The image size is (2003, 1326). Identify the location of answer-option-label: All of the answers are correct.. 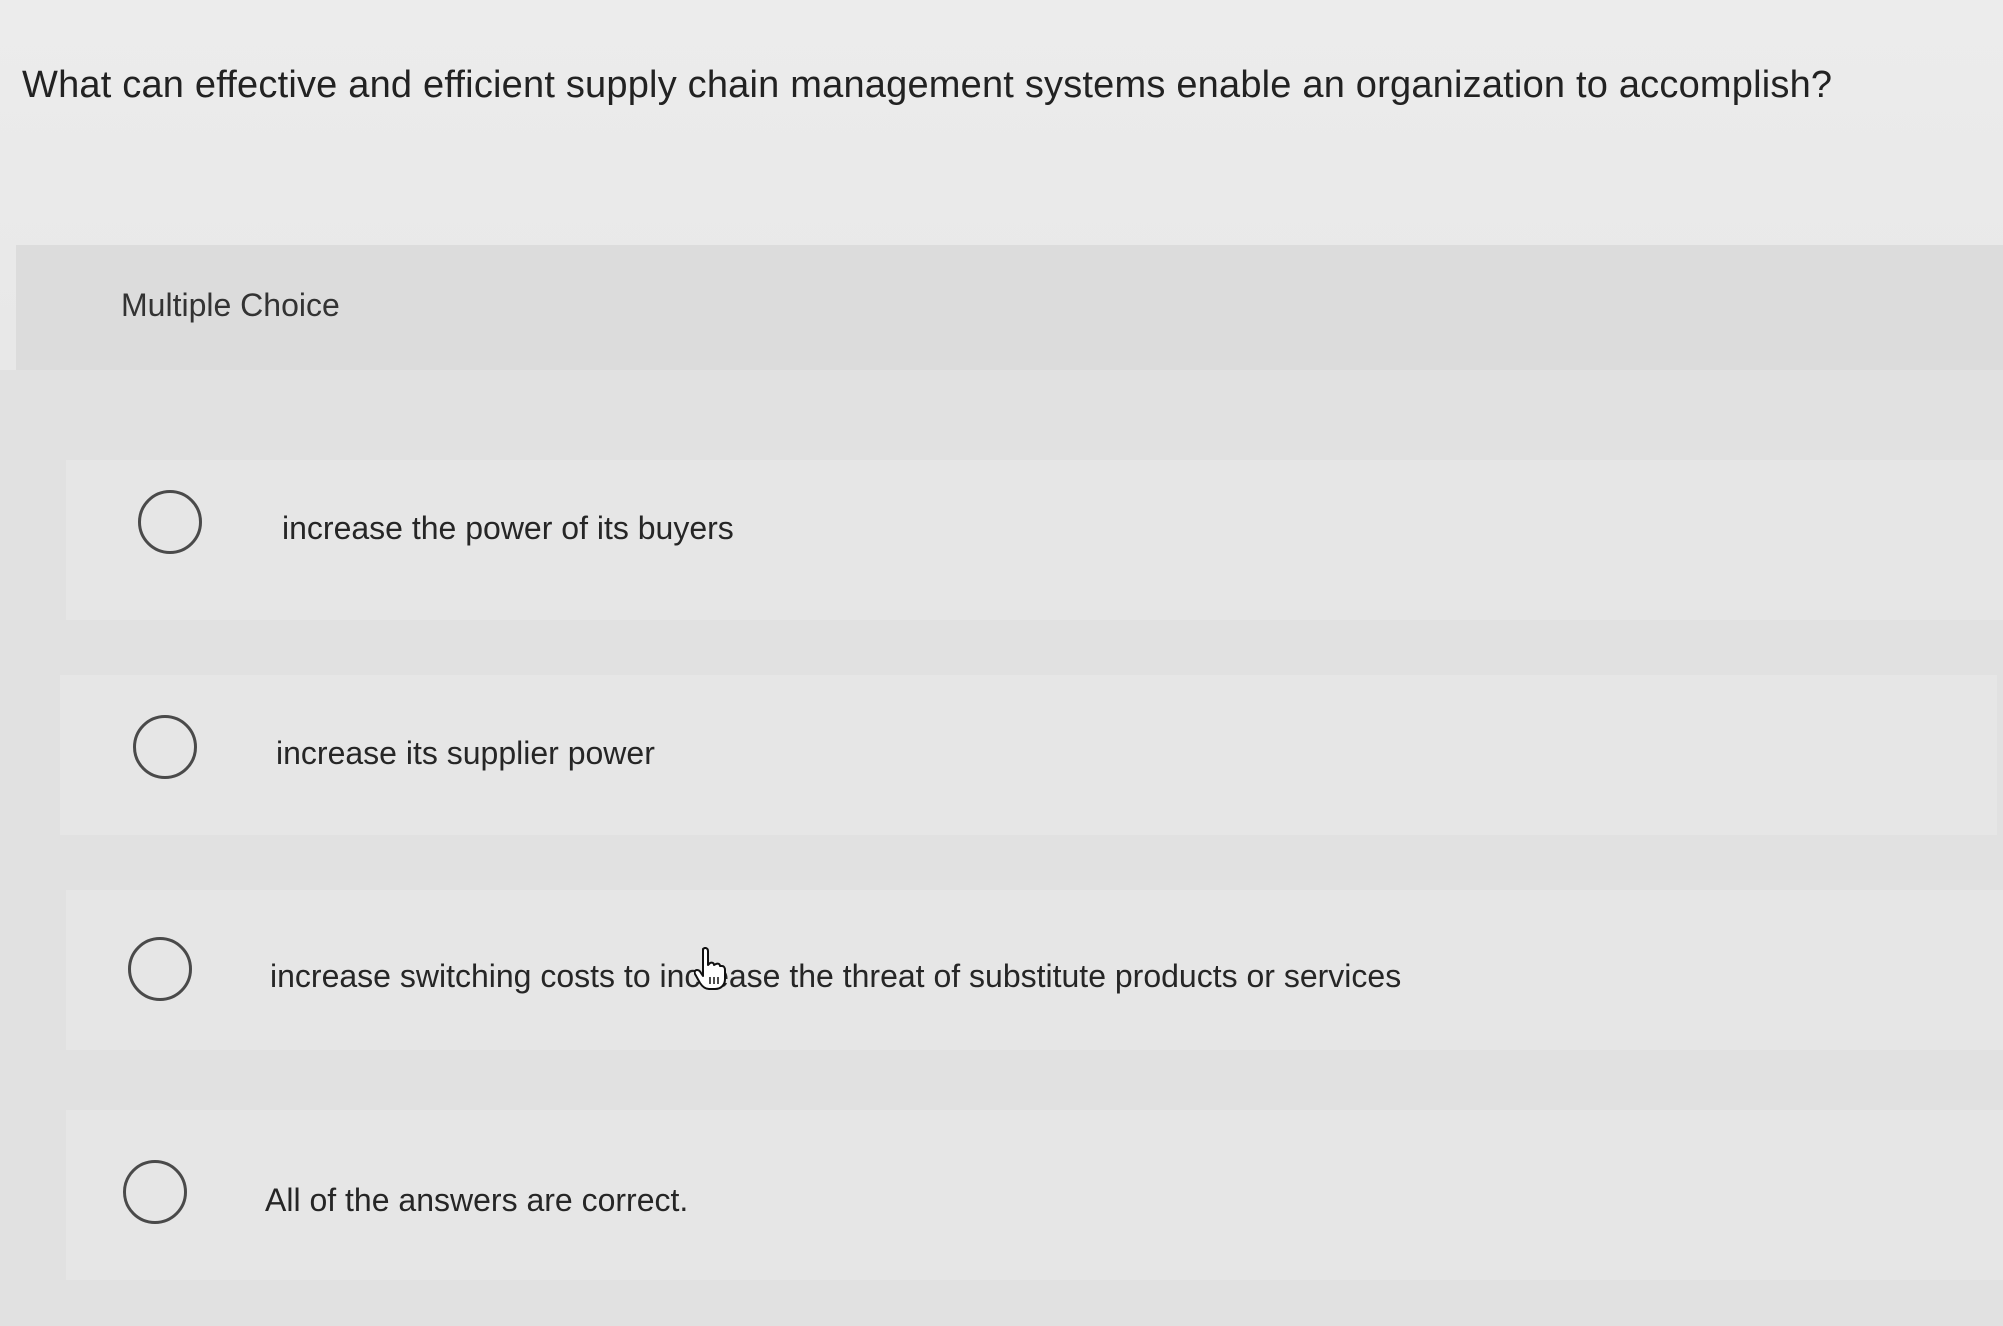
(477, 1200).